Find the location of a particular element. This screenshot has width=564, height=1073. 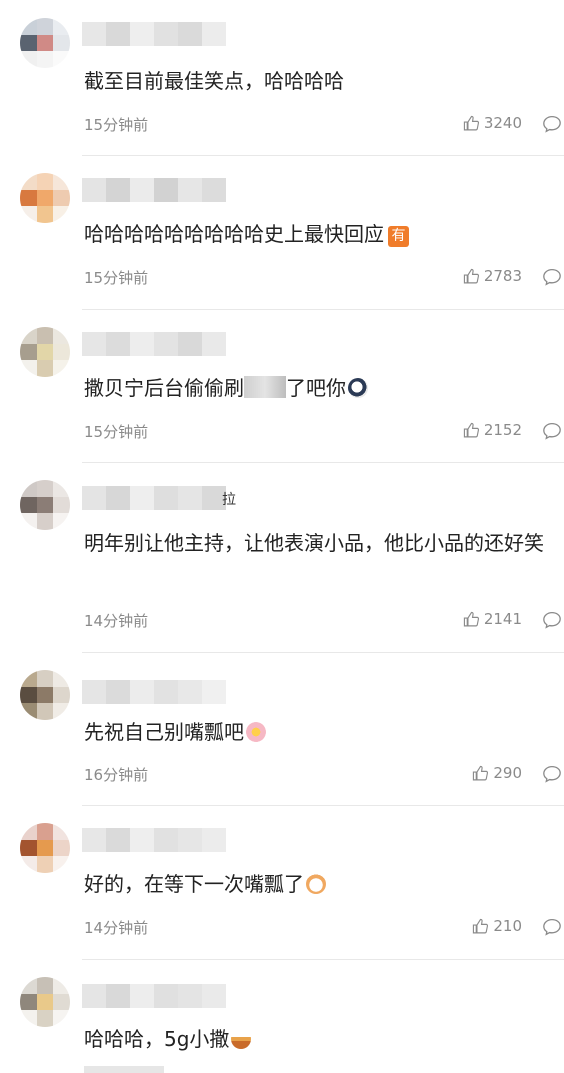

flower-emoji-icon is located at coordinates (256, 732).